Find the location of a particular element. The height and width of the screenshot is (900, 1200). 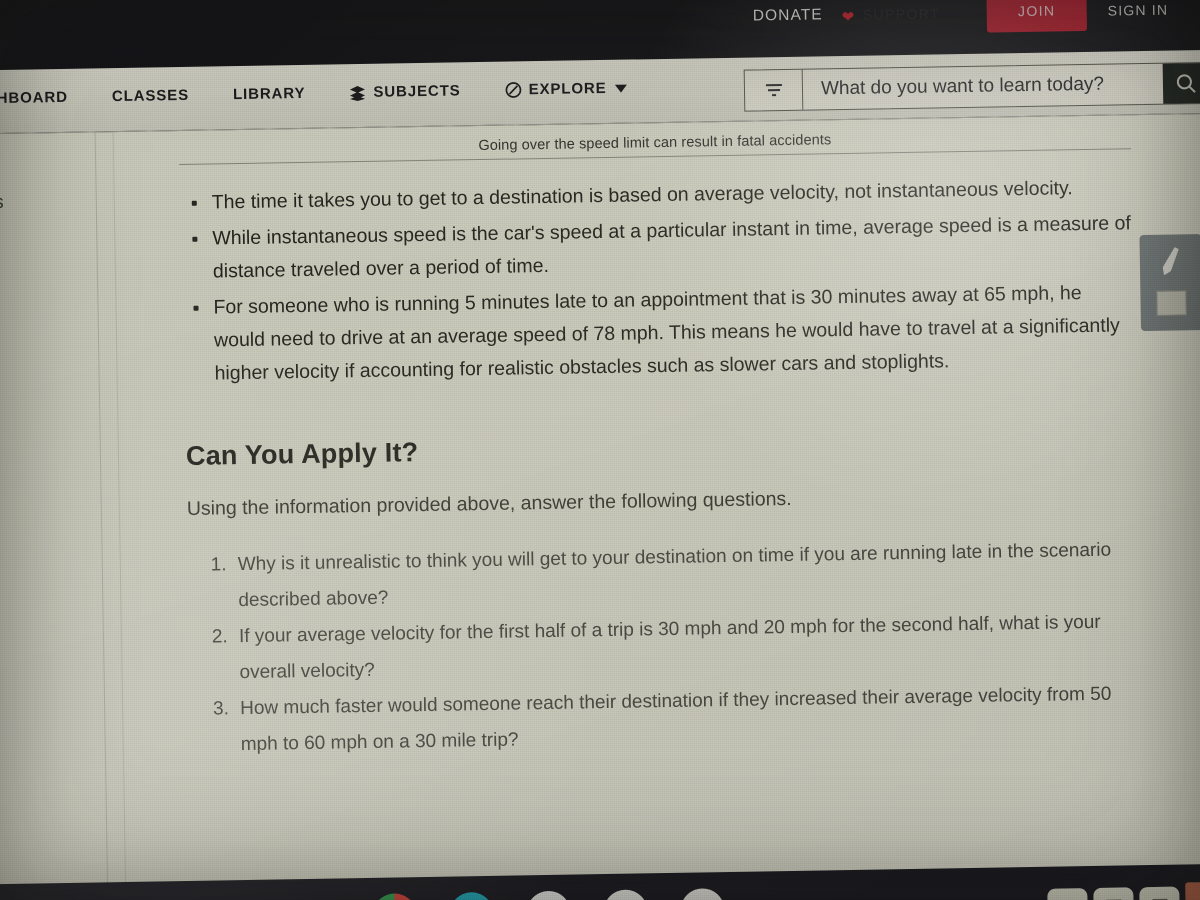

nav-item-dashboard: ASHBOARD is located at coordinates (34, 98).